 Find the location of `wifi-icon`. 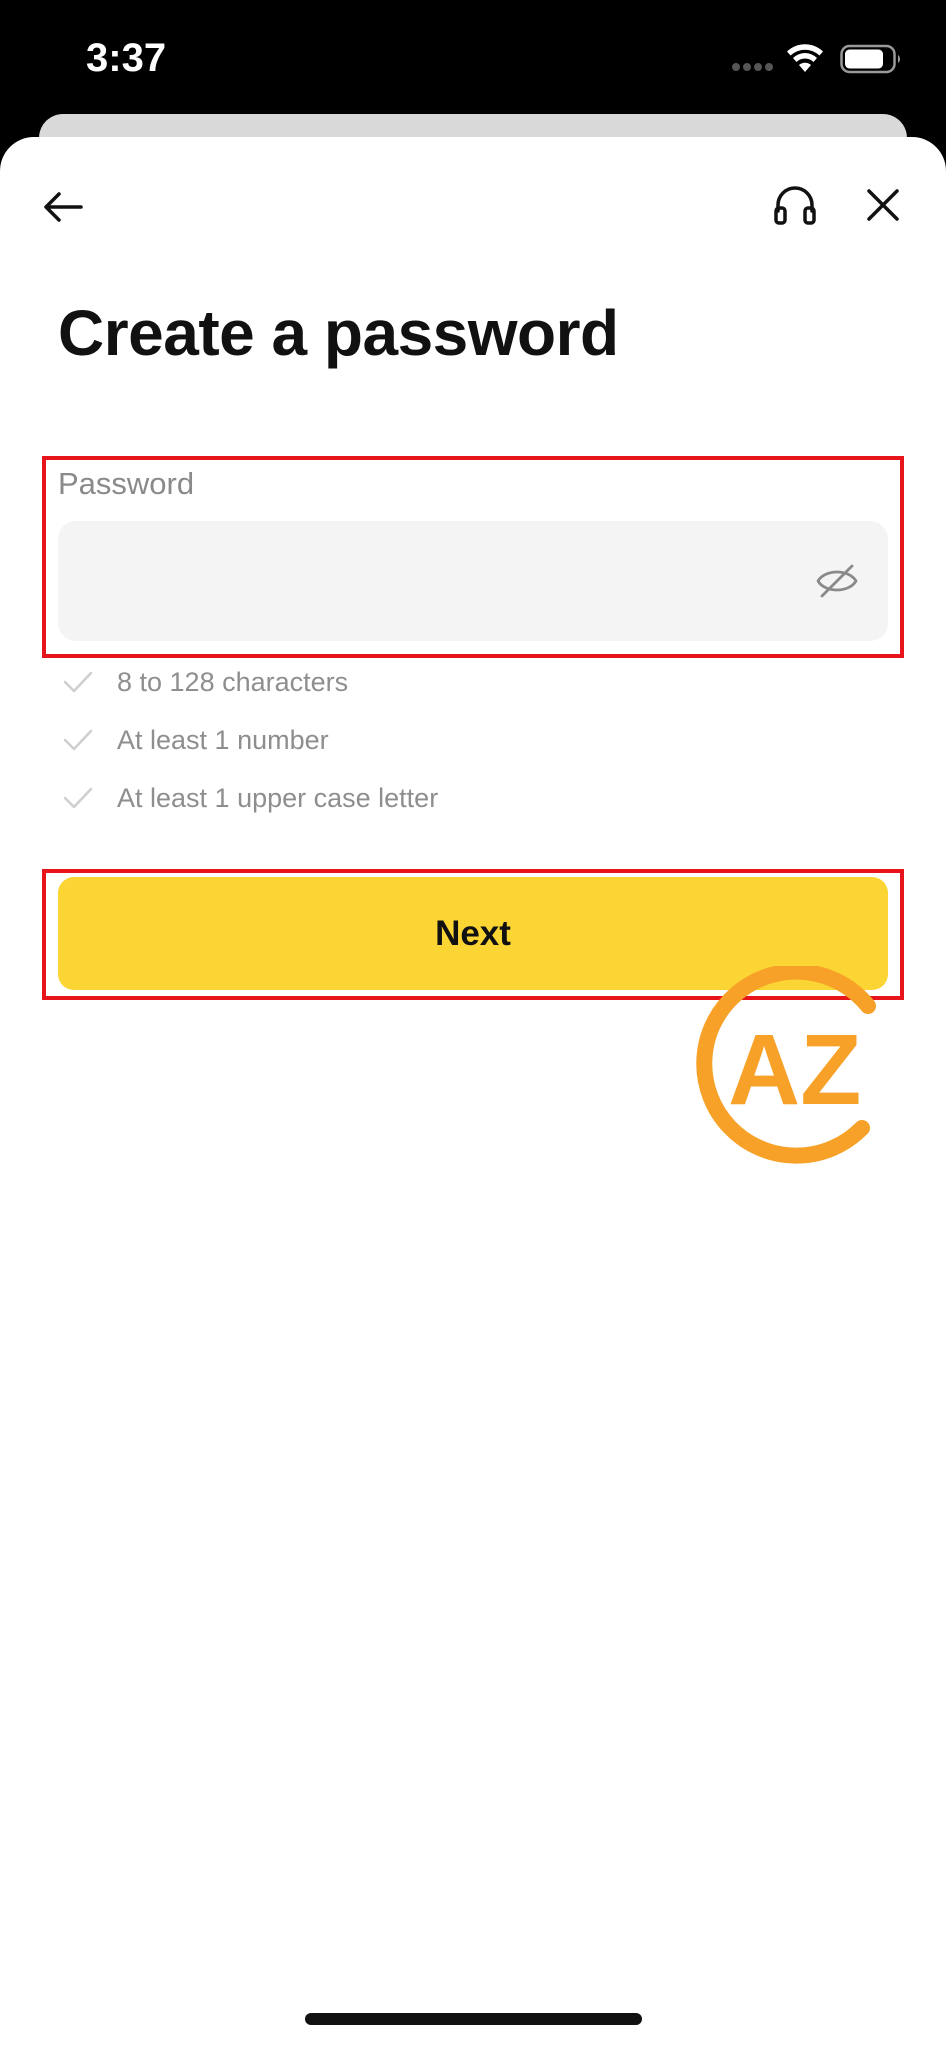

wifi-icon is located at coordinates (805, 58).